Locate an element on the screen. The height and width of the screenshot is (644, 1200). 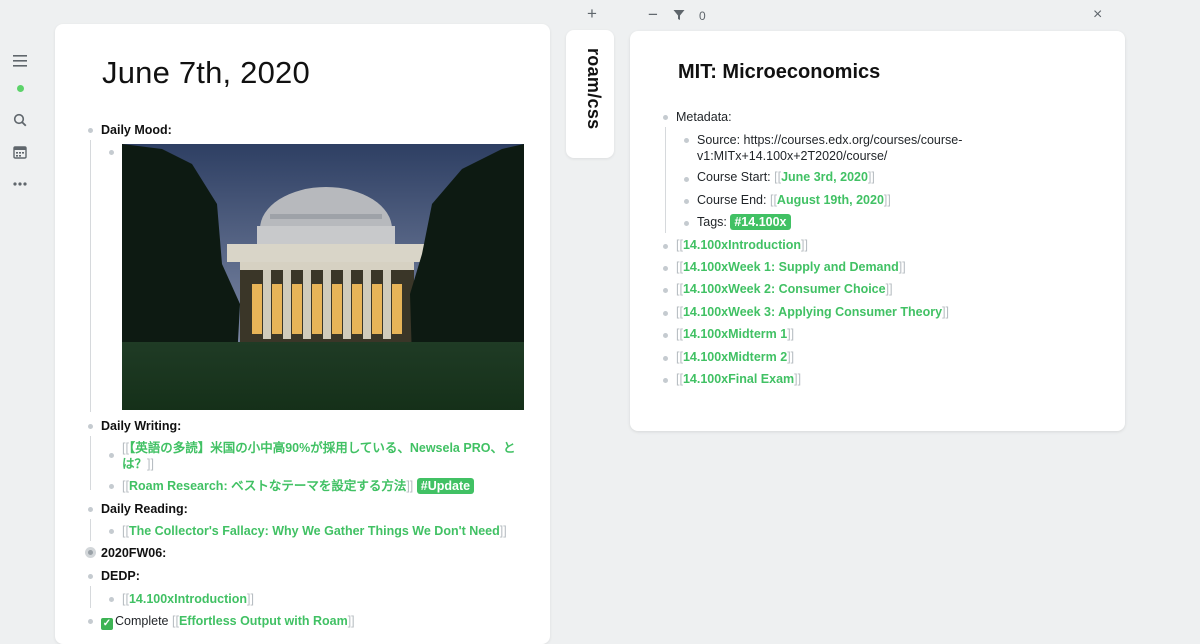
metadata-block: Metadata: is located at coordinates (704, 117).